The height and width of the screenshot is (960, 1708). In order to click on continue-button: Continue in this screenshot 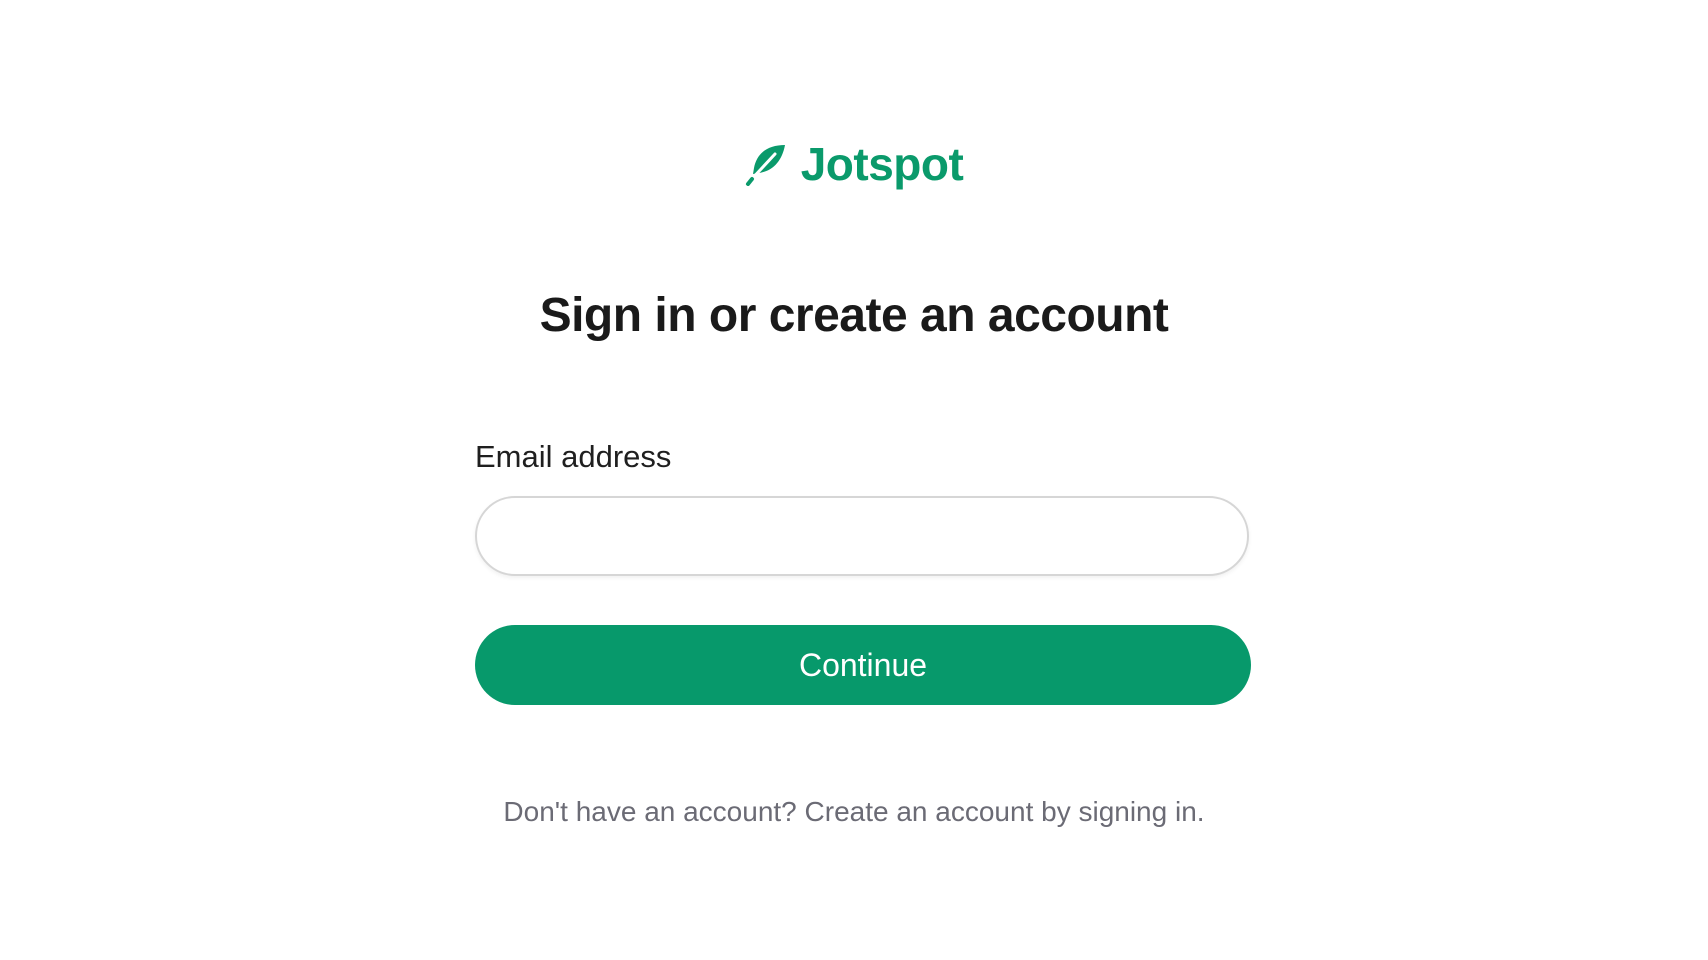, I will do `click(863, 665)`.